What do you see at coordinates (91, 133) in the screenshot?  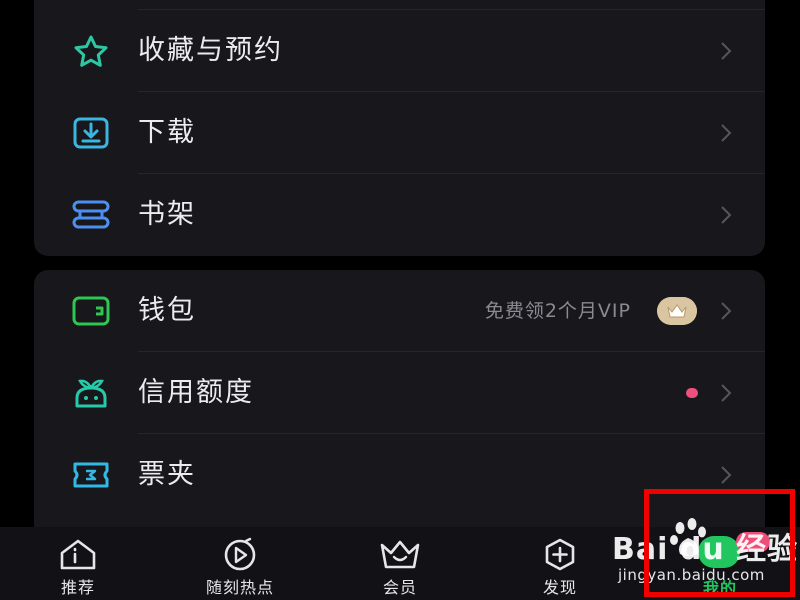 I see `download-icon` at bounding box center [91, 133].